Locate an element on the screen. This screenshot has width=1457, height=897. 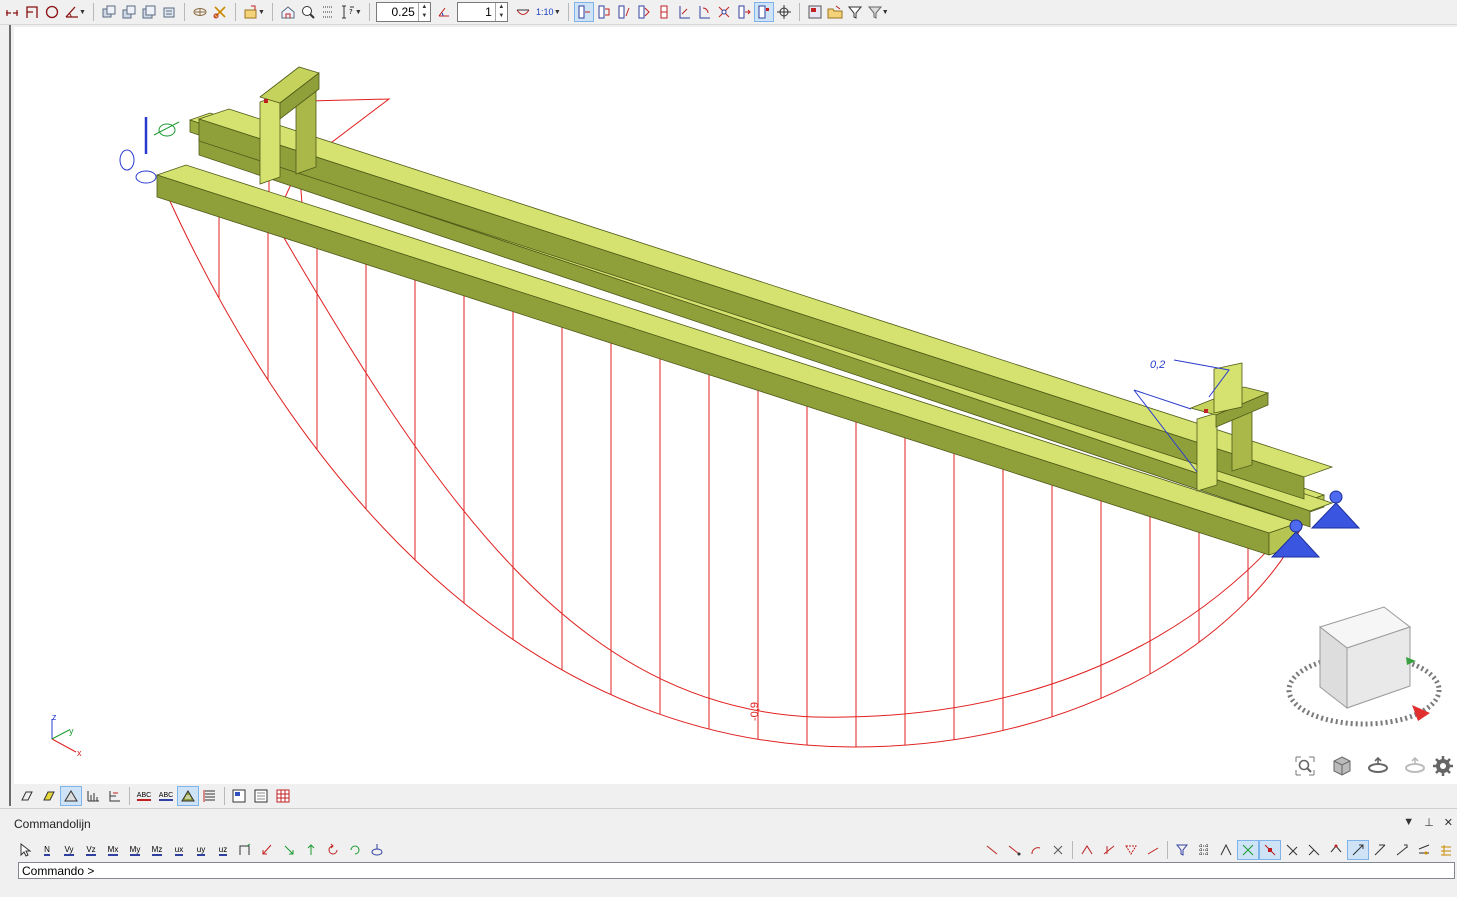
disp-uz-button: uz is located at coordinates (223, 850).